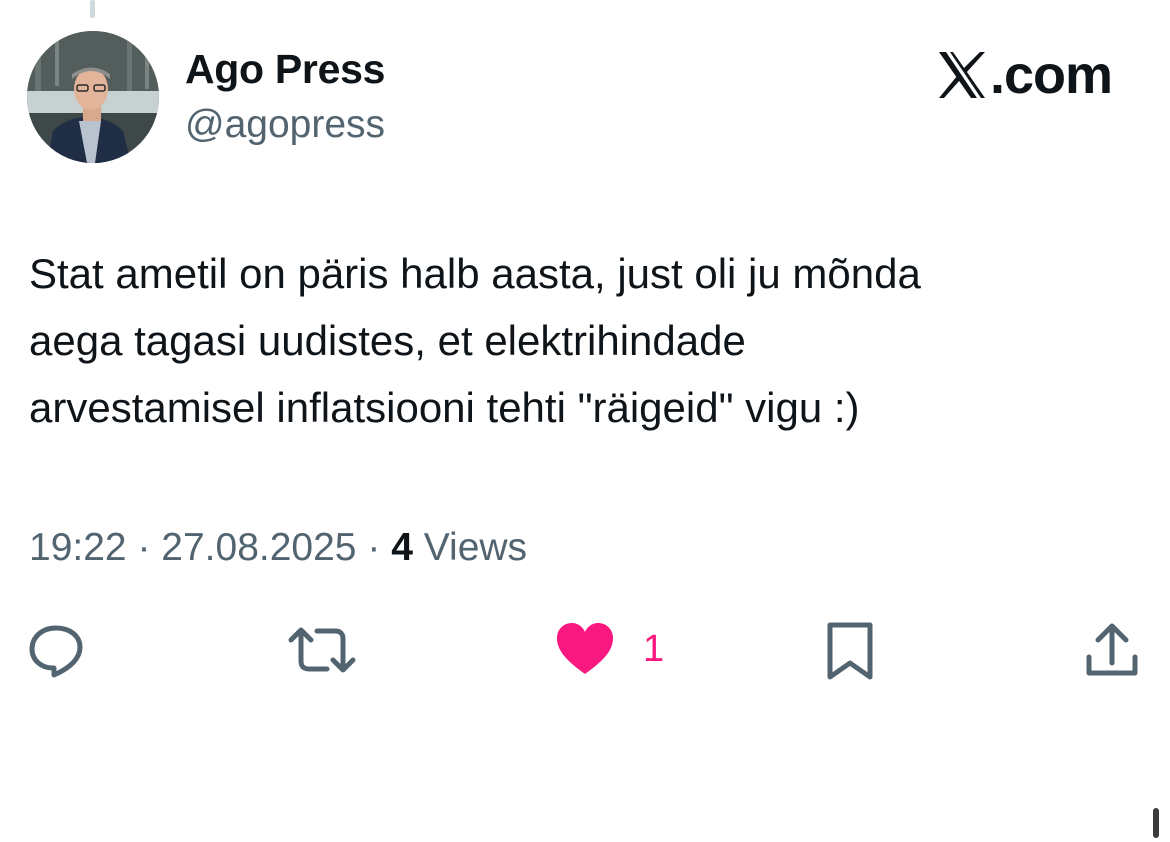 The height and width of the screenshot is (842, 1170). What do you see at coordinates (1156, 823) in the screenshot?
I see `scrollbar-thumb` at bounding box center [1156, 823].